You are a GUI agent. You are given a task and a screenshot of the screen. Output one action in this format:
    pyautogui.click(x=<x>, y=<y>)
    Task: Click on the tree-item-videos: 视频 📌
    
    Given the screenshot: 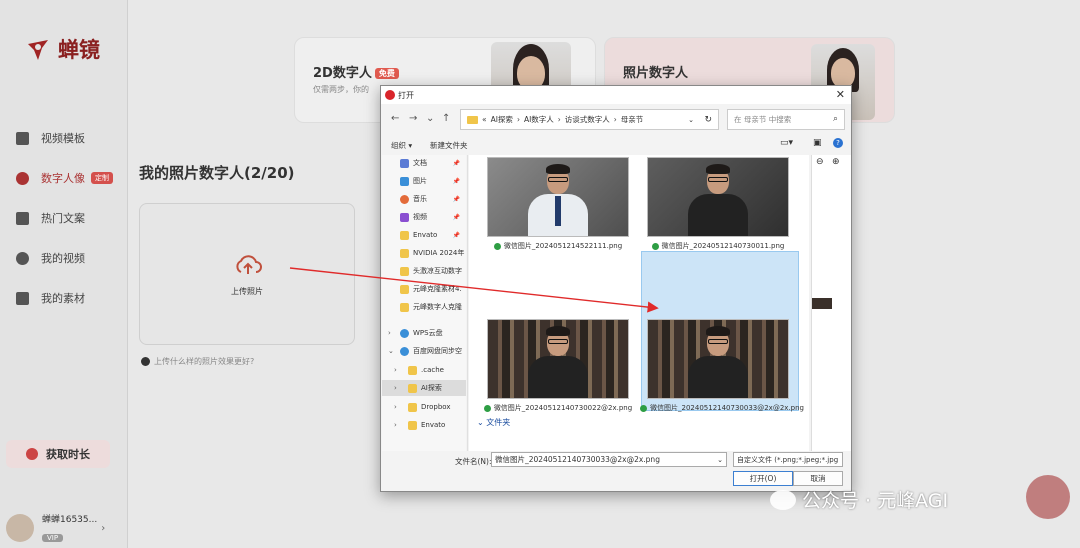 What is the action you would take?
    pyautogui.click(x=424, y=217)
    